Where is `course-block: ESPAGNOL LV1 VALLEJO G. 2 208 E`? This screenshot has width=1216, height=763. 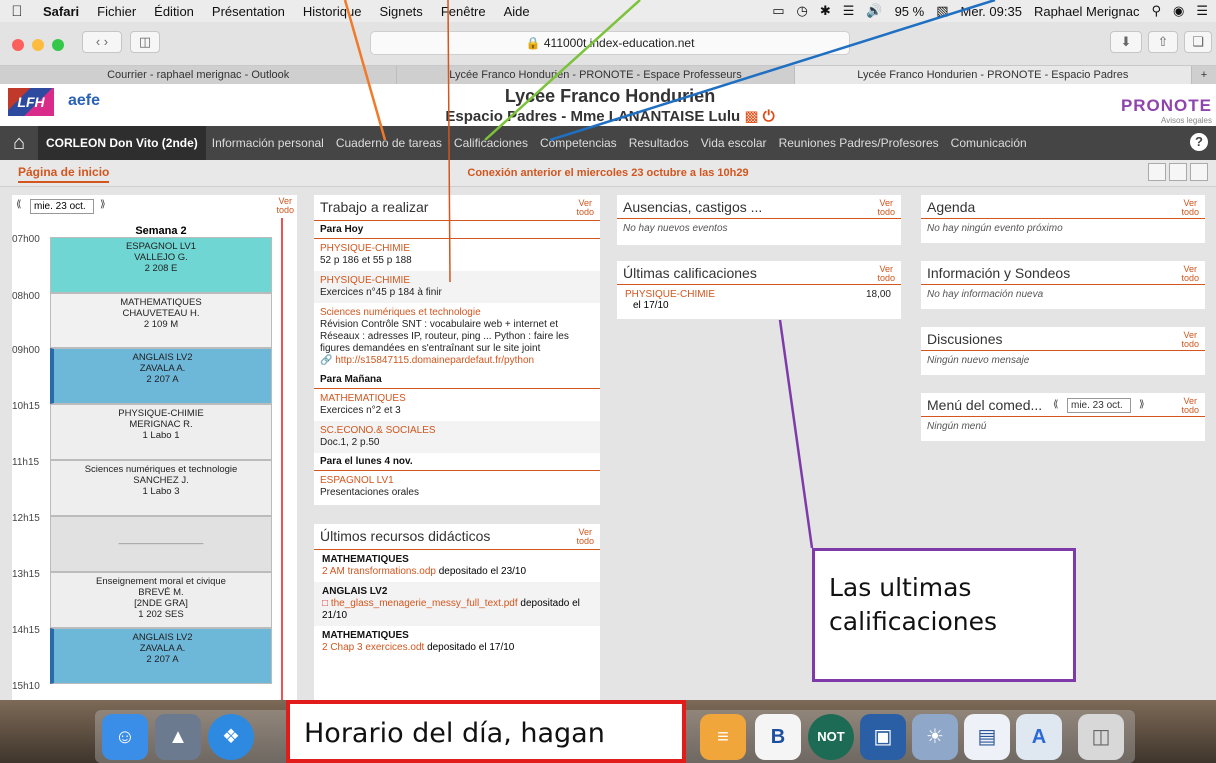
course-block: ESPAGNOL LV1 VALLEJO G. 2 208 E is located at coordinates (161, 265).